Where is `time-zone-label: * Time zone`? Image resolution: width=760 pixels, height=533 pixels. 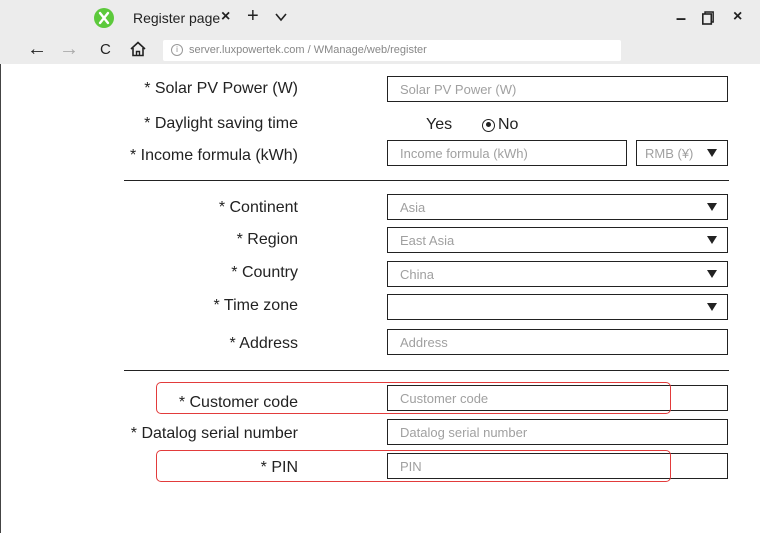 time-zone-label: * Time zone is located at coordinates (255, 305).